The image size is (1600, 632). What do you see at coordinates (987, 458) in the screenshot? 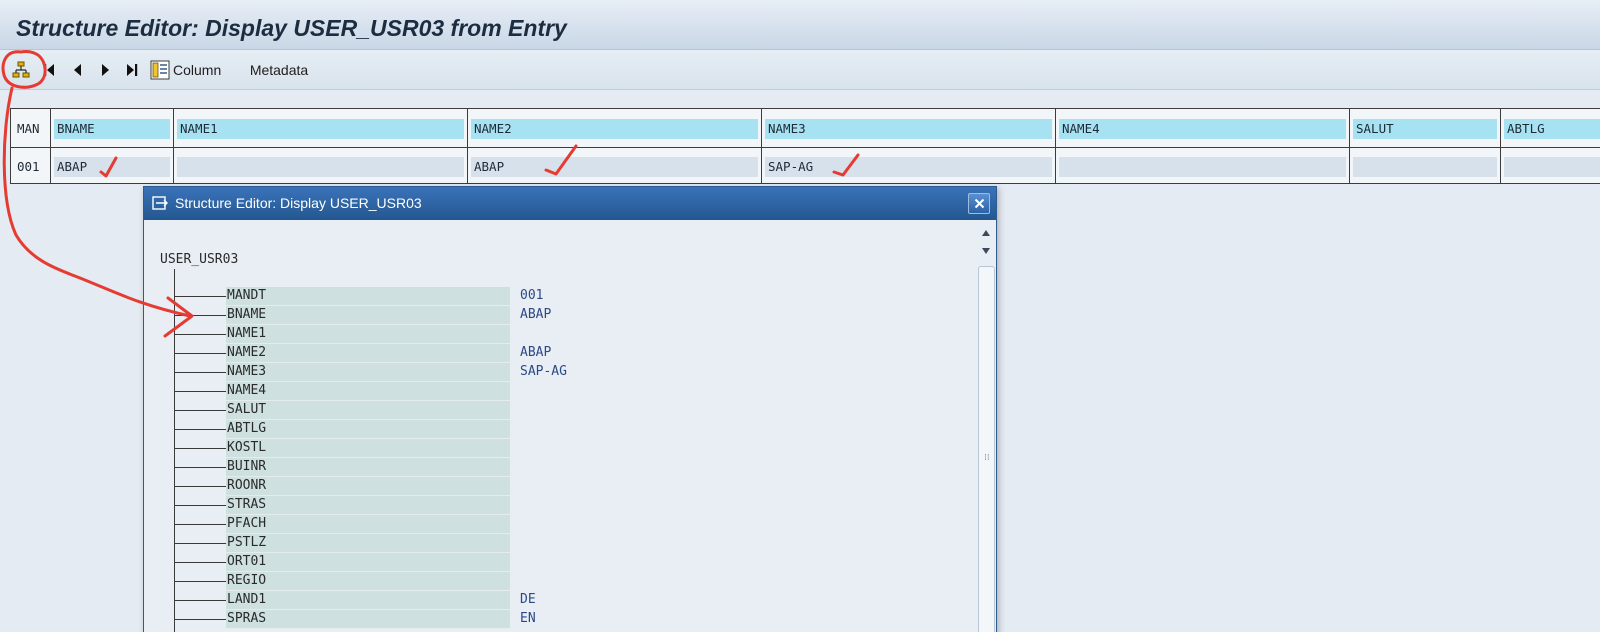
I see `grip-icon: ⁞⁞` at bounding box center [987, 458].